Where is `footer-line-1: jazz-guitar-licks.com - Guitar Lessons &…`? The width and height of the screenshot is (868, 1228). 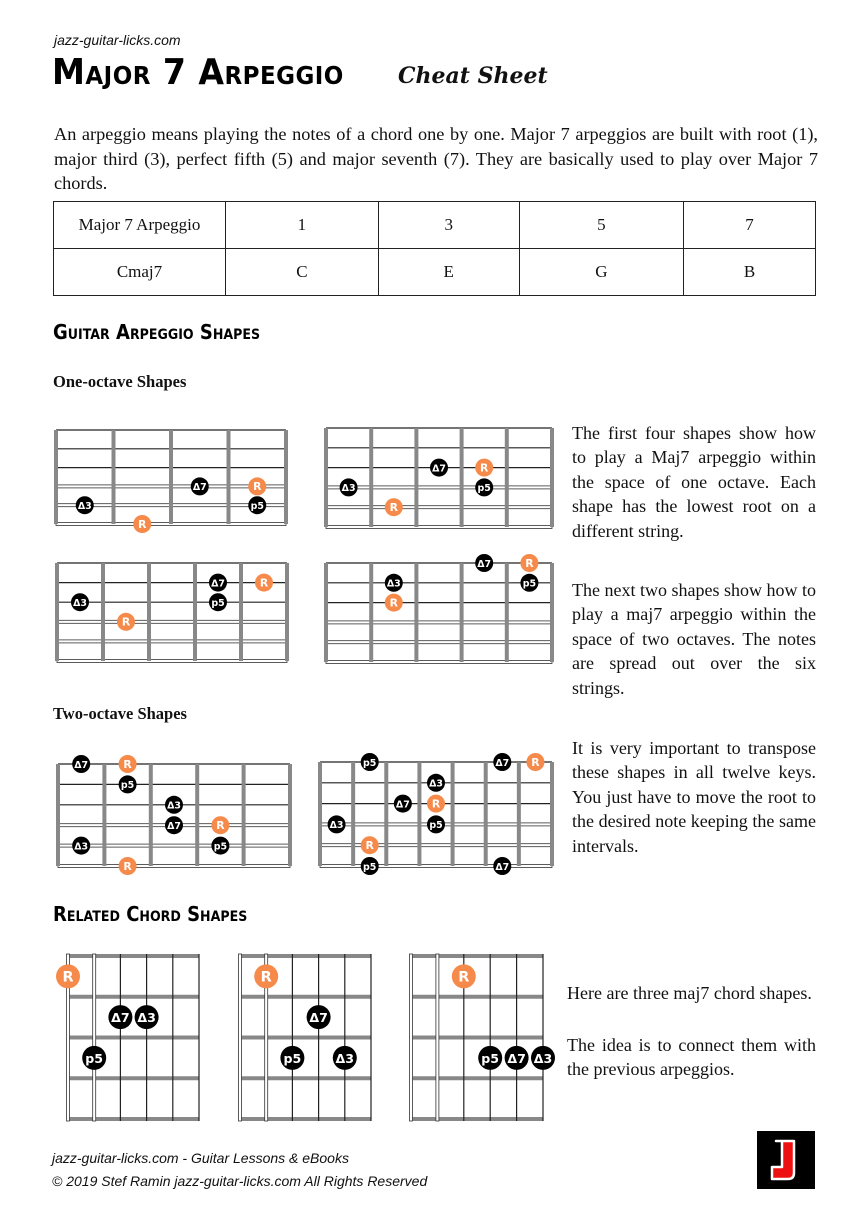
footer-line-1: jazz-guitar-licks.com - Guitar Lessons &… is located at coordinates (200, 1158).